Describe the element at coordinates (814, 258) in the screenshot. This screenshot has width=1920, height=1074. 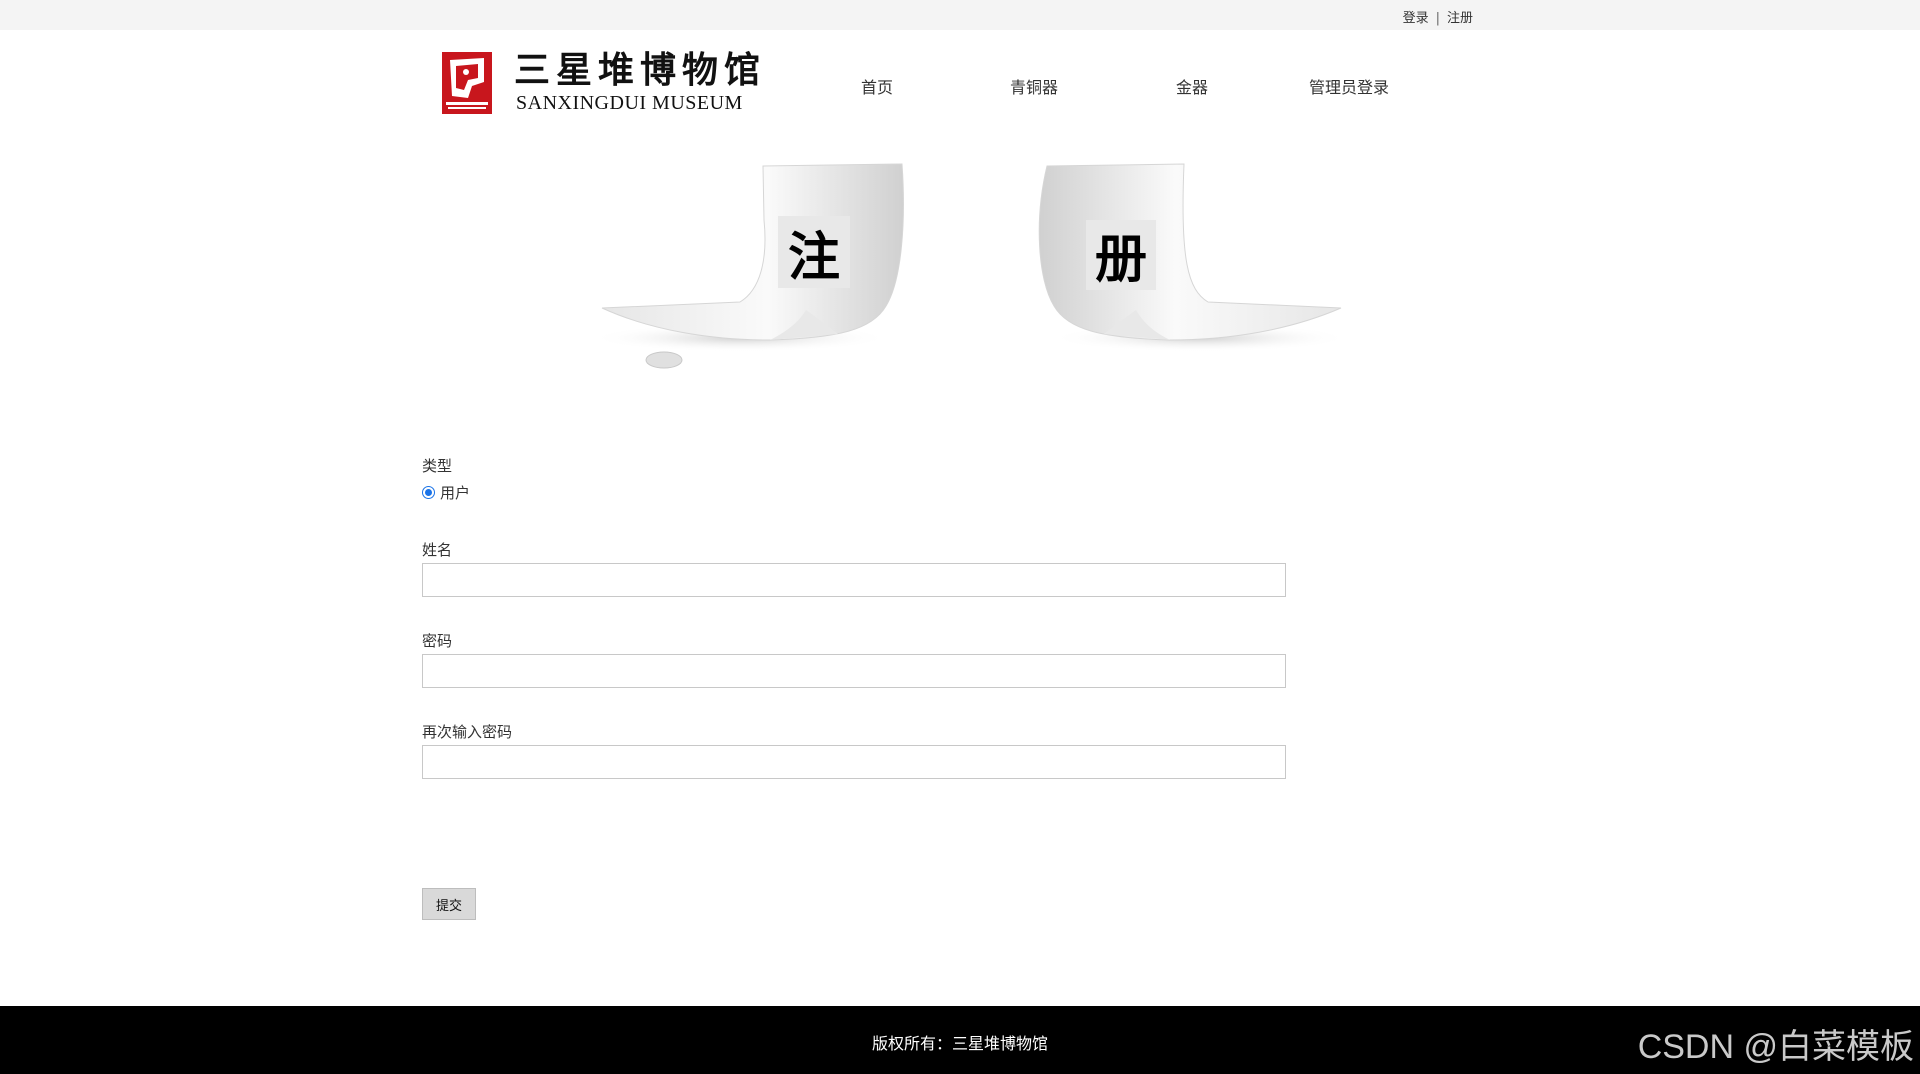
I see `banner-left-char: 注` at that location.